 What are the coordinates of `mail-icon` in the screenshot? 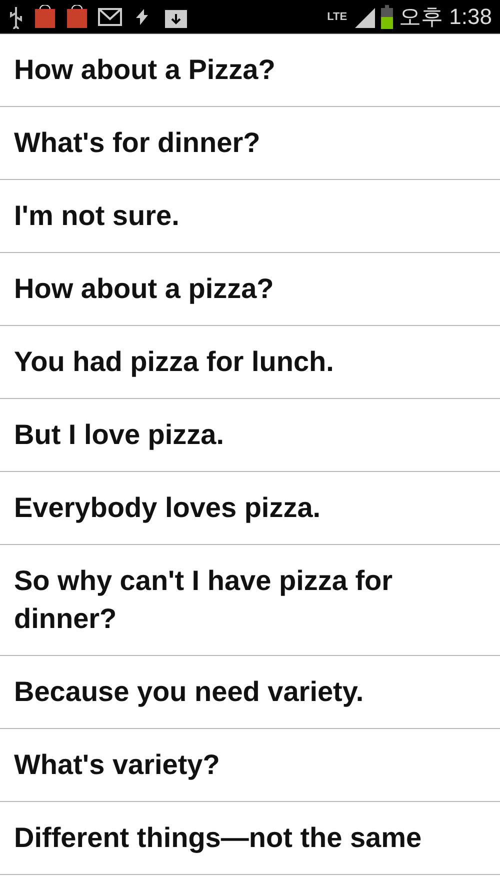 It's located at (110, 16).